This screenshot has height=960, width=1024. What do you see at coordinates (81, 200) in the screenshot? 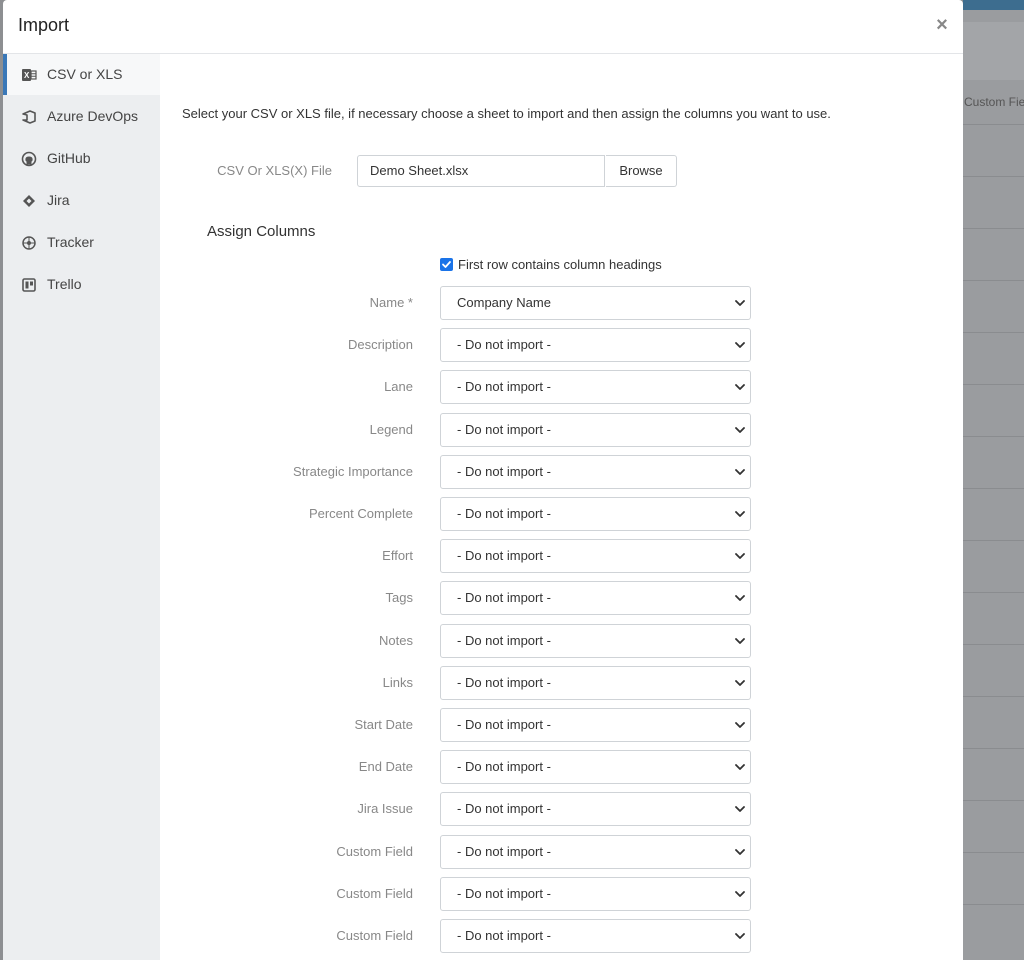
I see `sidebar-item-jira: Jira` at bounding box center [81, 200].